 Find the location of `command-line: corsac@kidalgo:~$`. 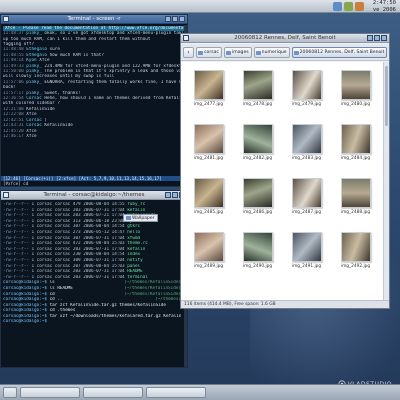

command-line: corsac@kidalgo:~$ is located at coordinates (92, 322).